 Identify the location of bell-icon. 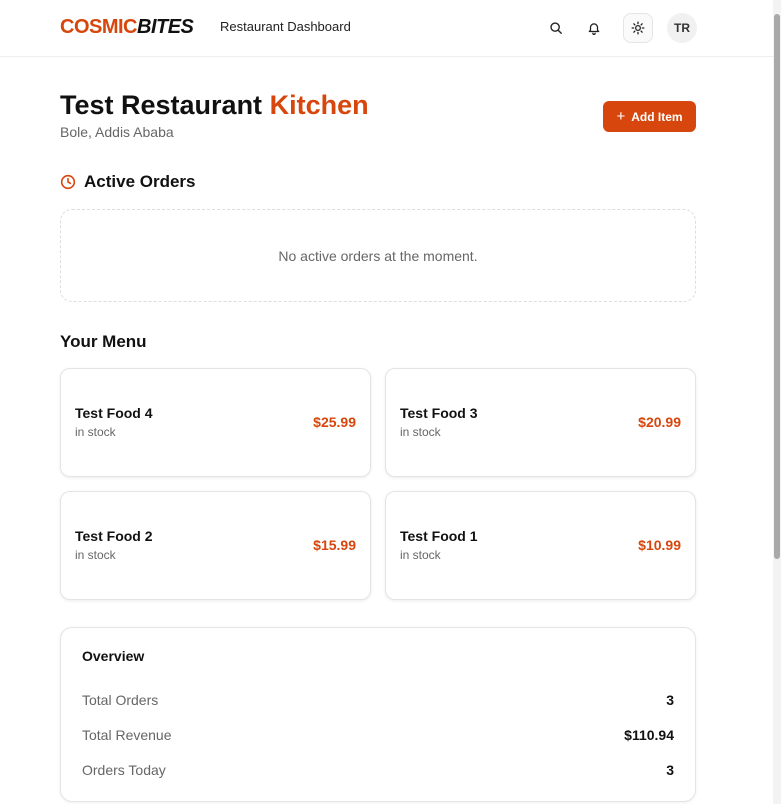
(594, 29).